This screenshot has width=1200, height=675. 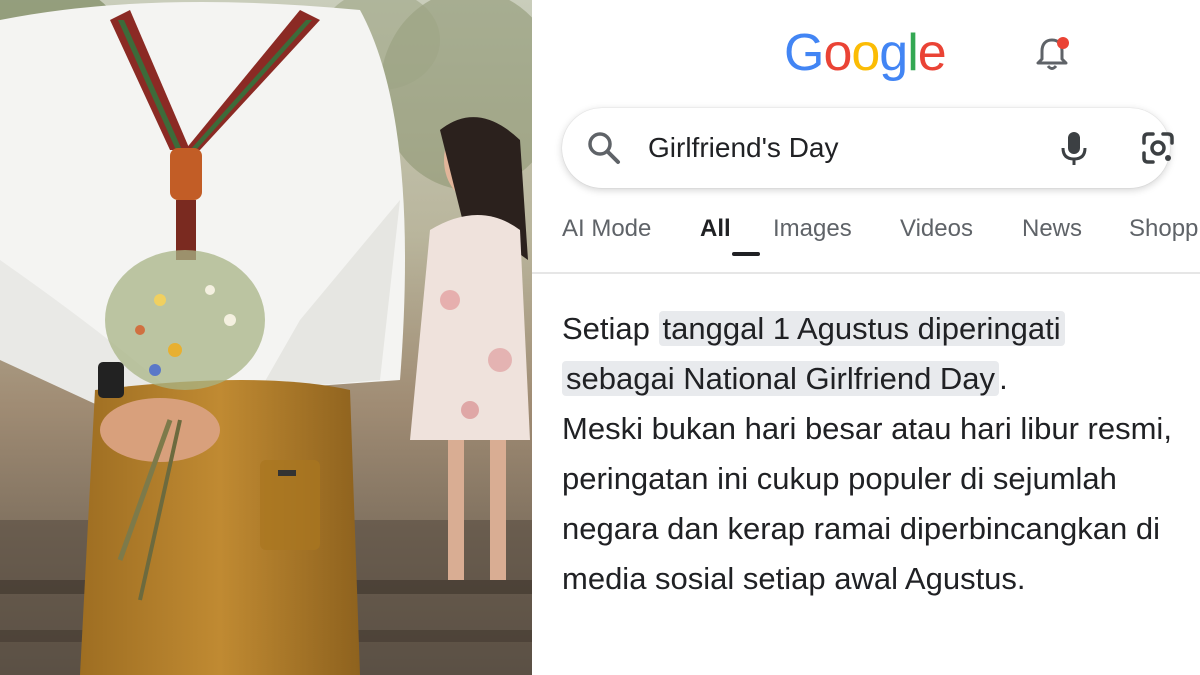 I want to click on tab-shopping: Shopp, so click(x=1163, y=229).